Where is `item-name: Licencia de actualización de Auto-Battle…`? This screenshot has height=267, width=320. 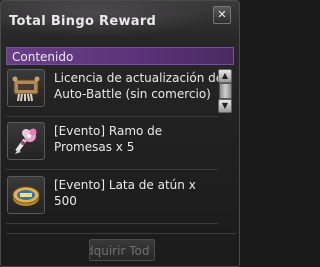 item-name: Licencia de actualización de Auto-Battle… is located at coordinates (139, 86).